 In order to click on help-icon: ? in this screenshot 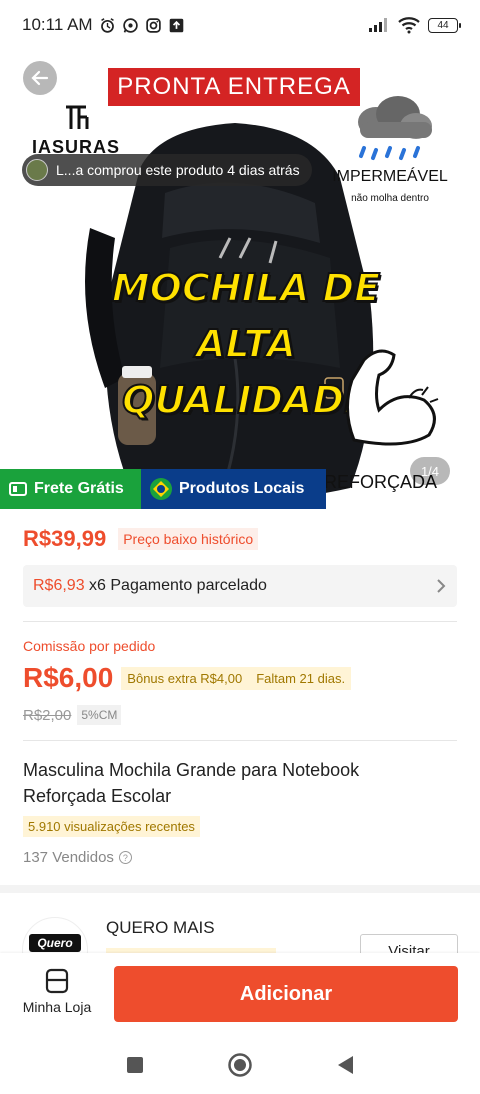, I will do `click(125, 857)`.